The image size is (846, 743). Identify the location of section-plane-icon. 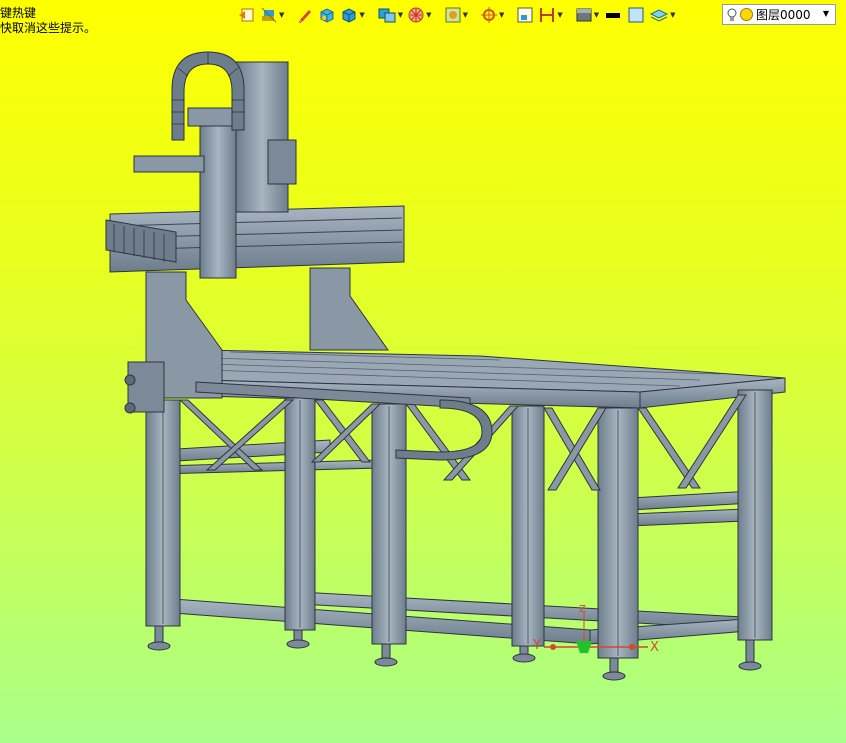
(547, 15).